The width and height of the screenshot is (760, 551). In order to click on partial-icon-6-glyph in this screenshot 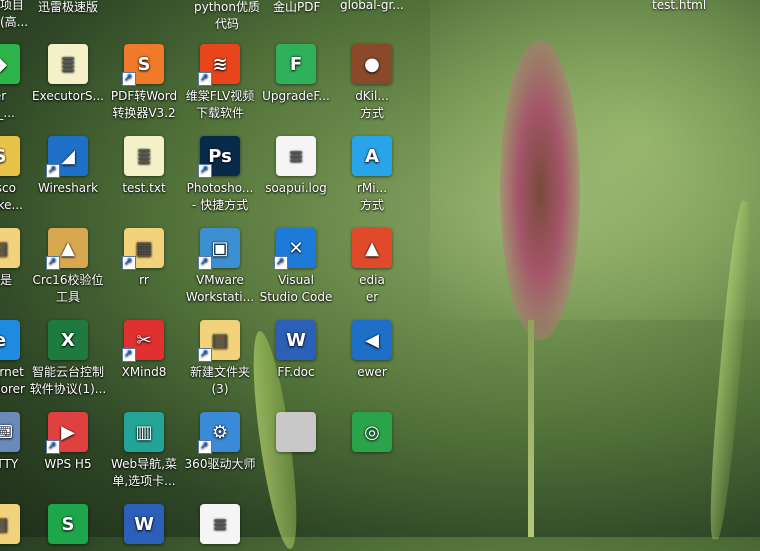, I will do `click(296, 432)`.